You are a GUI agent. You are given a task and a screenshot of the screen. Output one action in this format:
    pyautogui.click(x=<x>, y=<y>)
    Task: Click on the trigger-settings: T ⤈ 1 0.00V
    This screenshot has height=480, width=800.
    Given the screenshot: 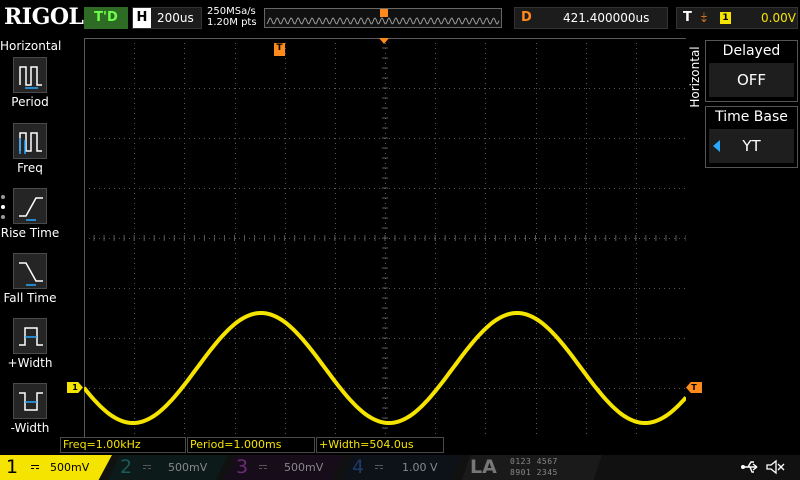 What is the action you would take?
    pyautogui.click(x=737, y=18)
    